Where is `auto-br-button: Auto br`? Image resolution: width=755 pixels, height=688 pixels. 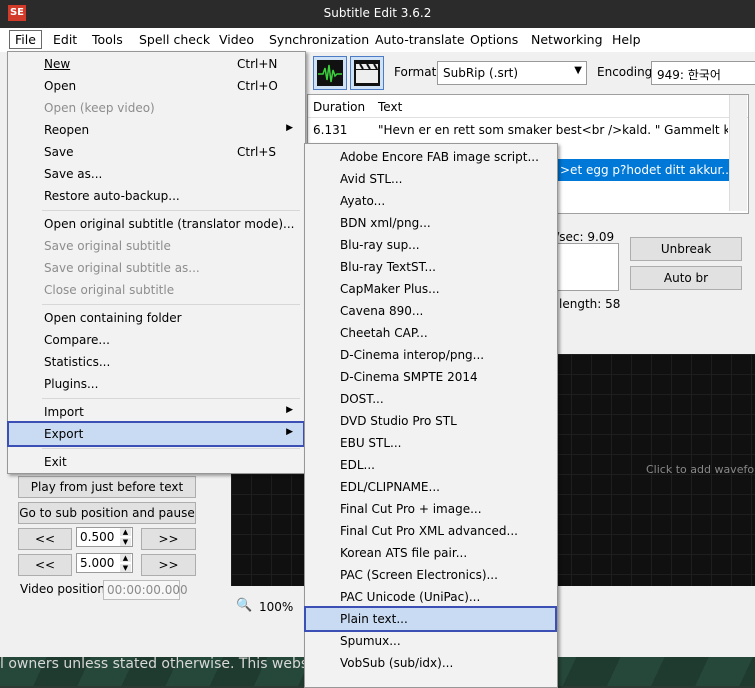
auto-br-button: Auto br is located at coordinates (686, 278).